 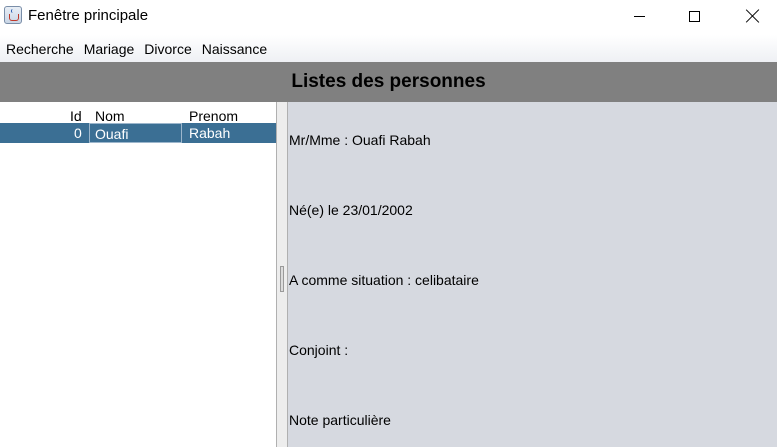 What do you see at coordinates (340, 420) in the screenshot?
I see `note-label: Note particulière` at bounding box center [340, 420].